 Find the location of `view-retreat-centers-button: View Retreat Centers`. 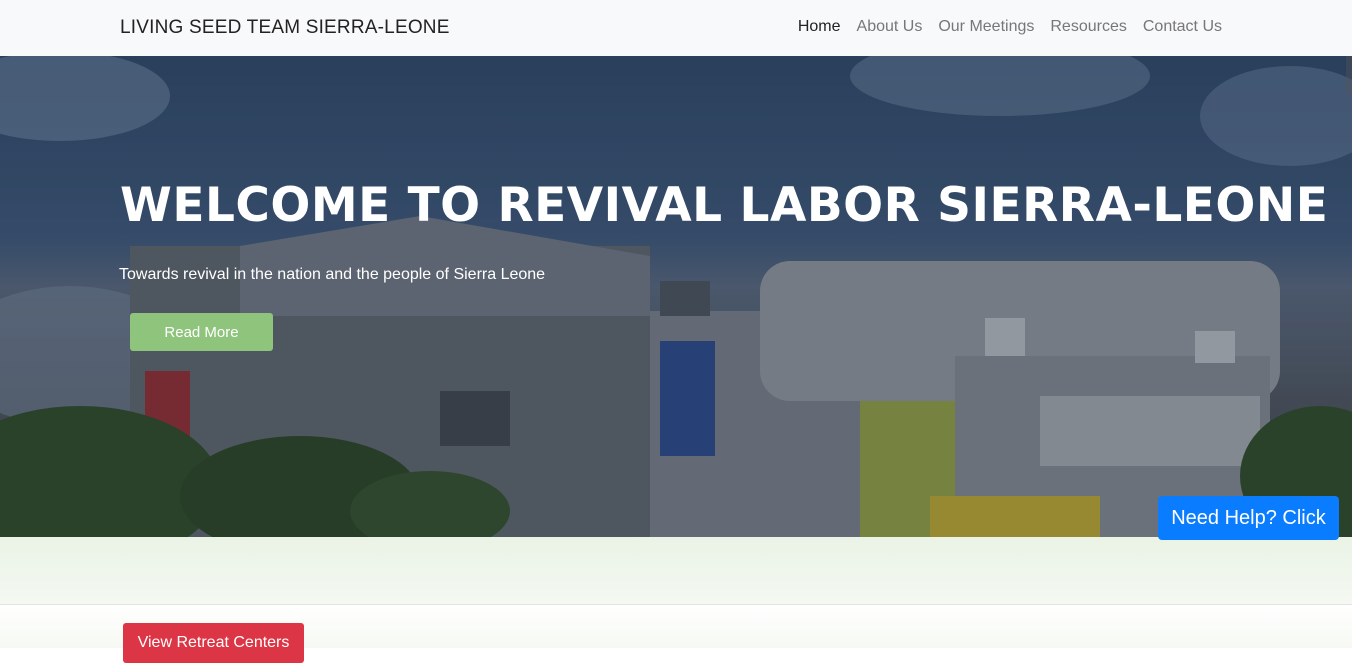

view-retreat-centers-button: View Retreat Centers is located at coordinates (213, 643).